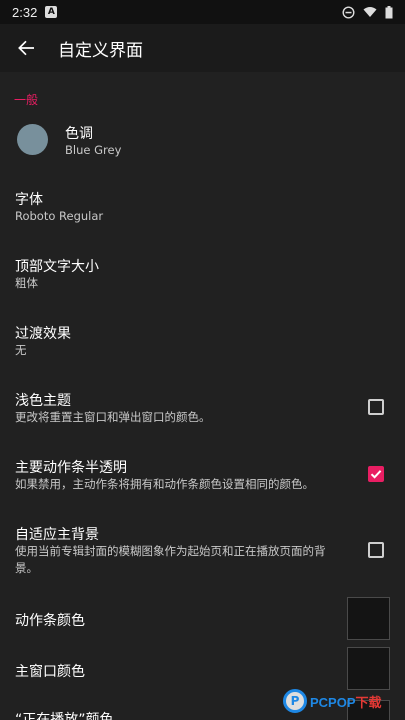 This screenshot has width=405, height=720. I want to click on pref-summary: 如果禁用，主动作条将拥有和动作条颜色设置相同的颜色。, so click(164, 484).